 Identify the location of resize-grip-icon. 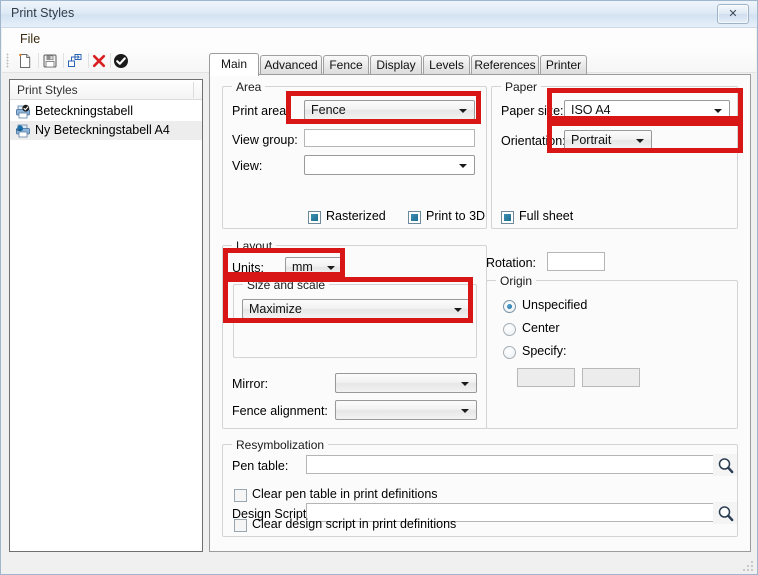
(748, 566).